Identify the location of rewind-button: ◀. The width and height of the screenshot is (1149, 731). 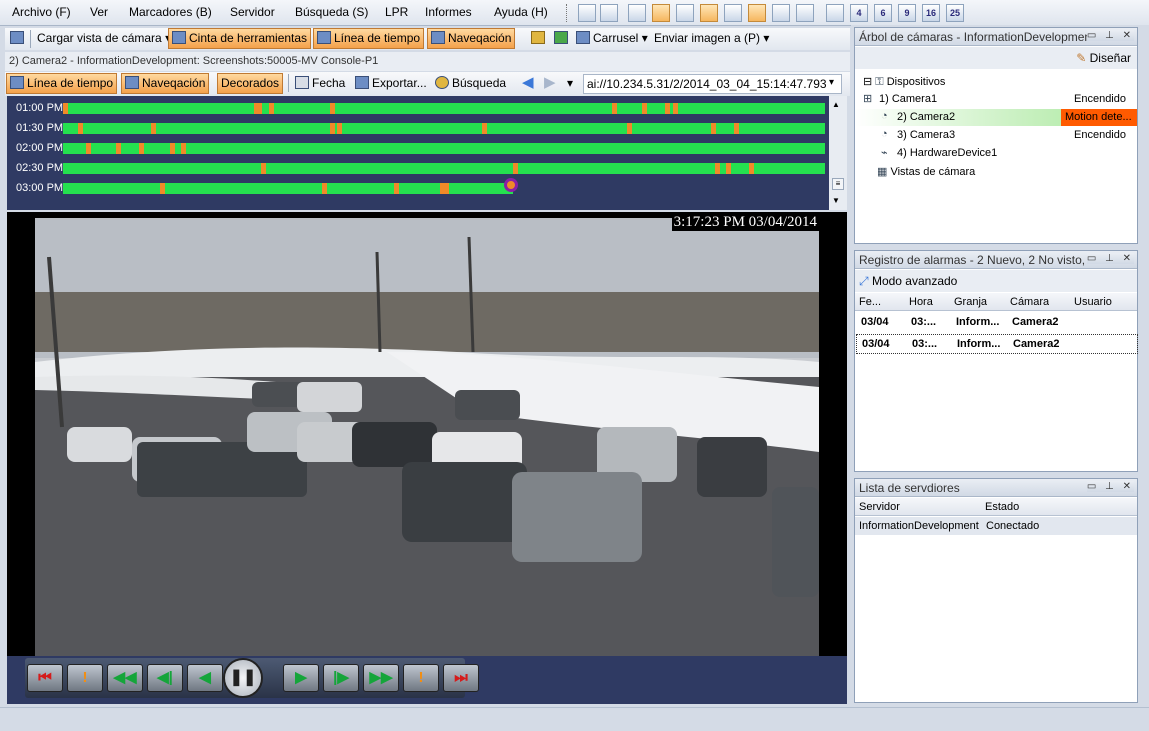
(205, 678).